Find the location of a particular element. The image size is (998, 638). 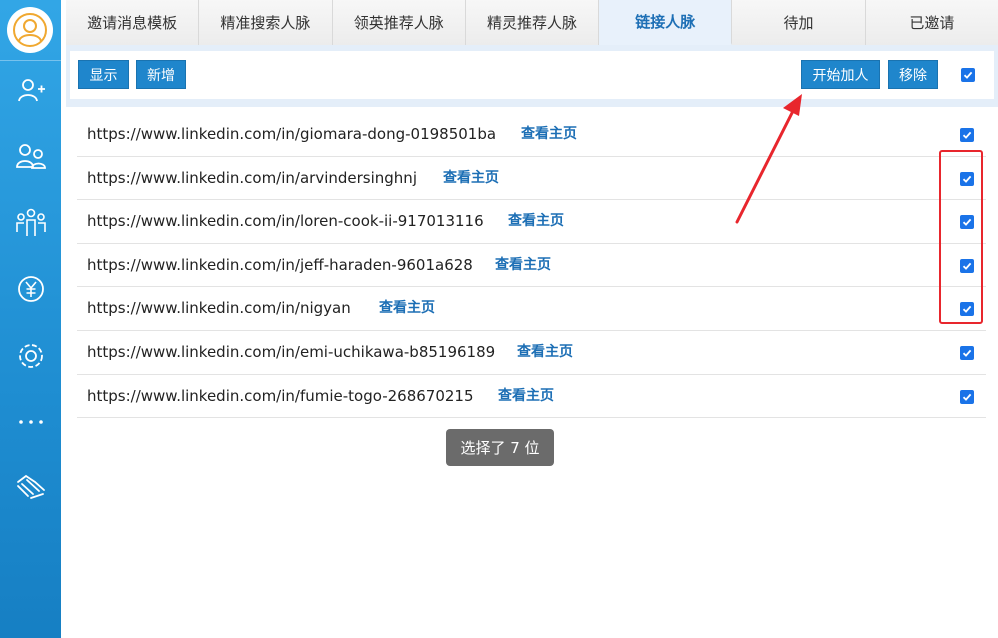

toolbar-area: 显示 新增 开始加人 移除 is located at coordinates (532, 76).